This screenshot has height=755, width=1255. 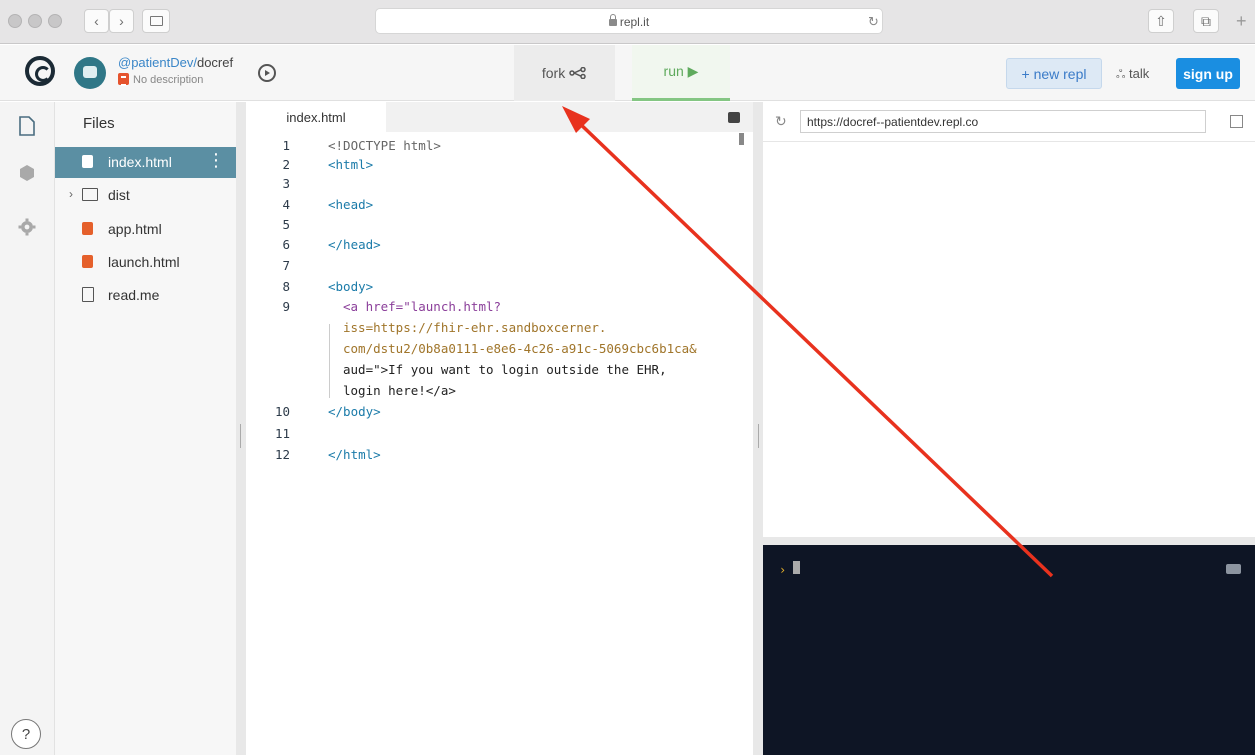 I want to click on open-external-icon, so click(x=1236, y=121).